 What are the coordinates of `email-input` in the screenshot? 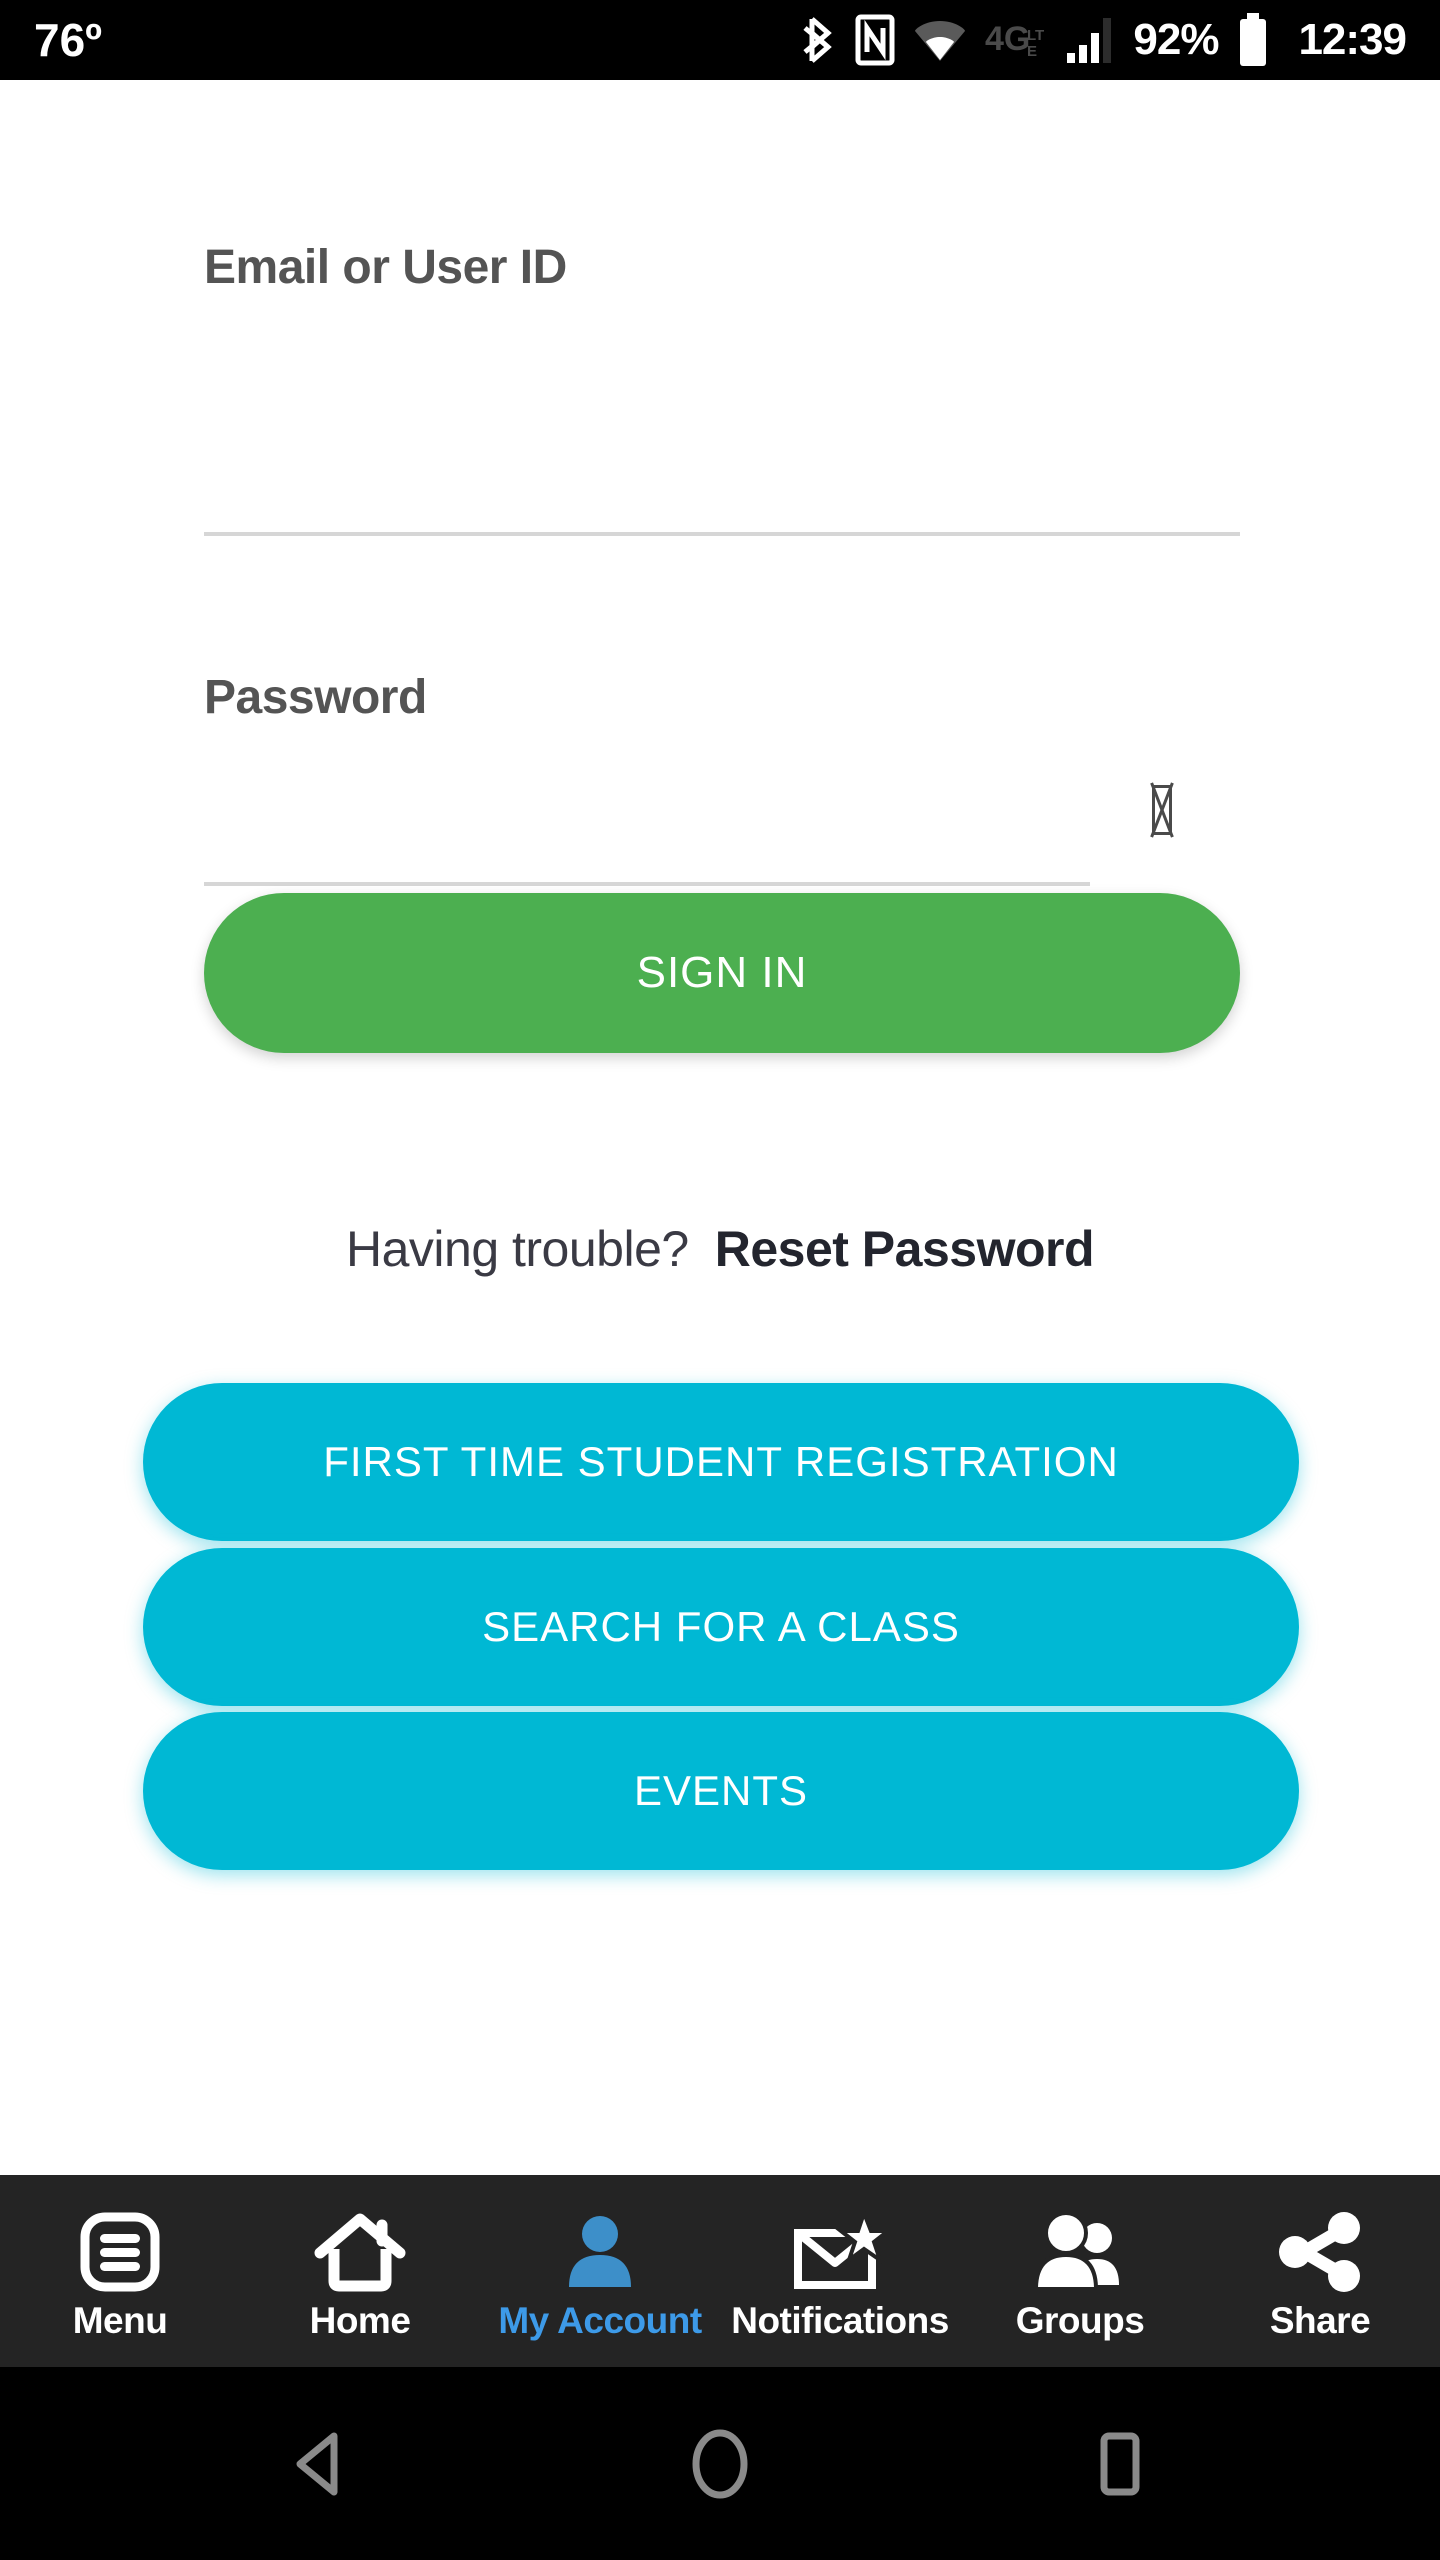 It's located at (722, 383).